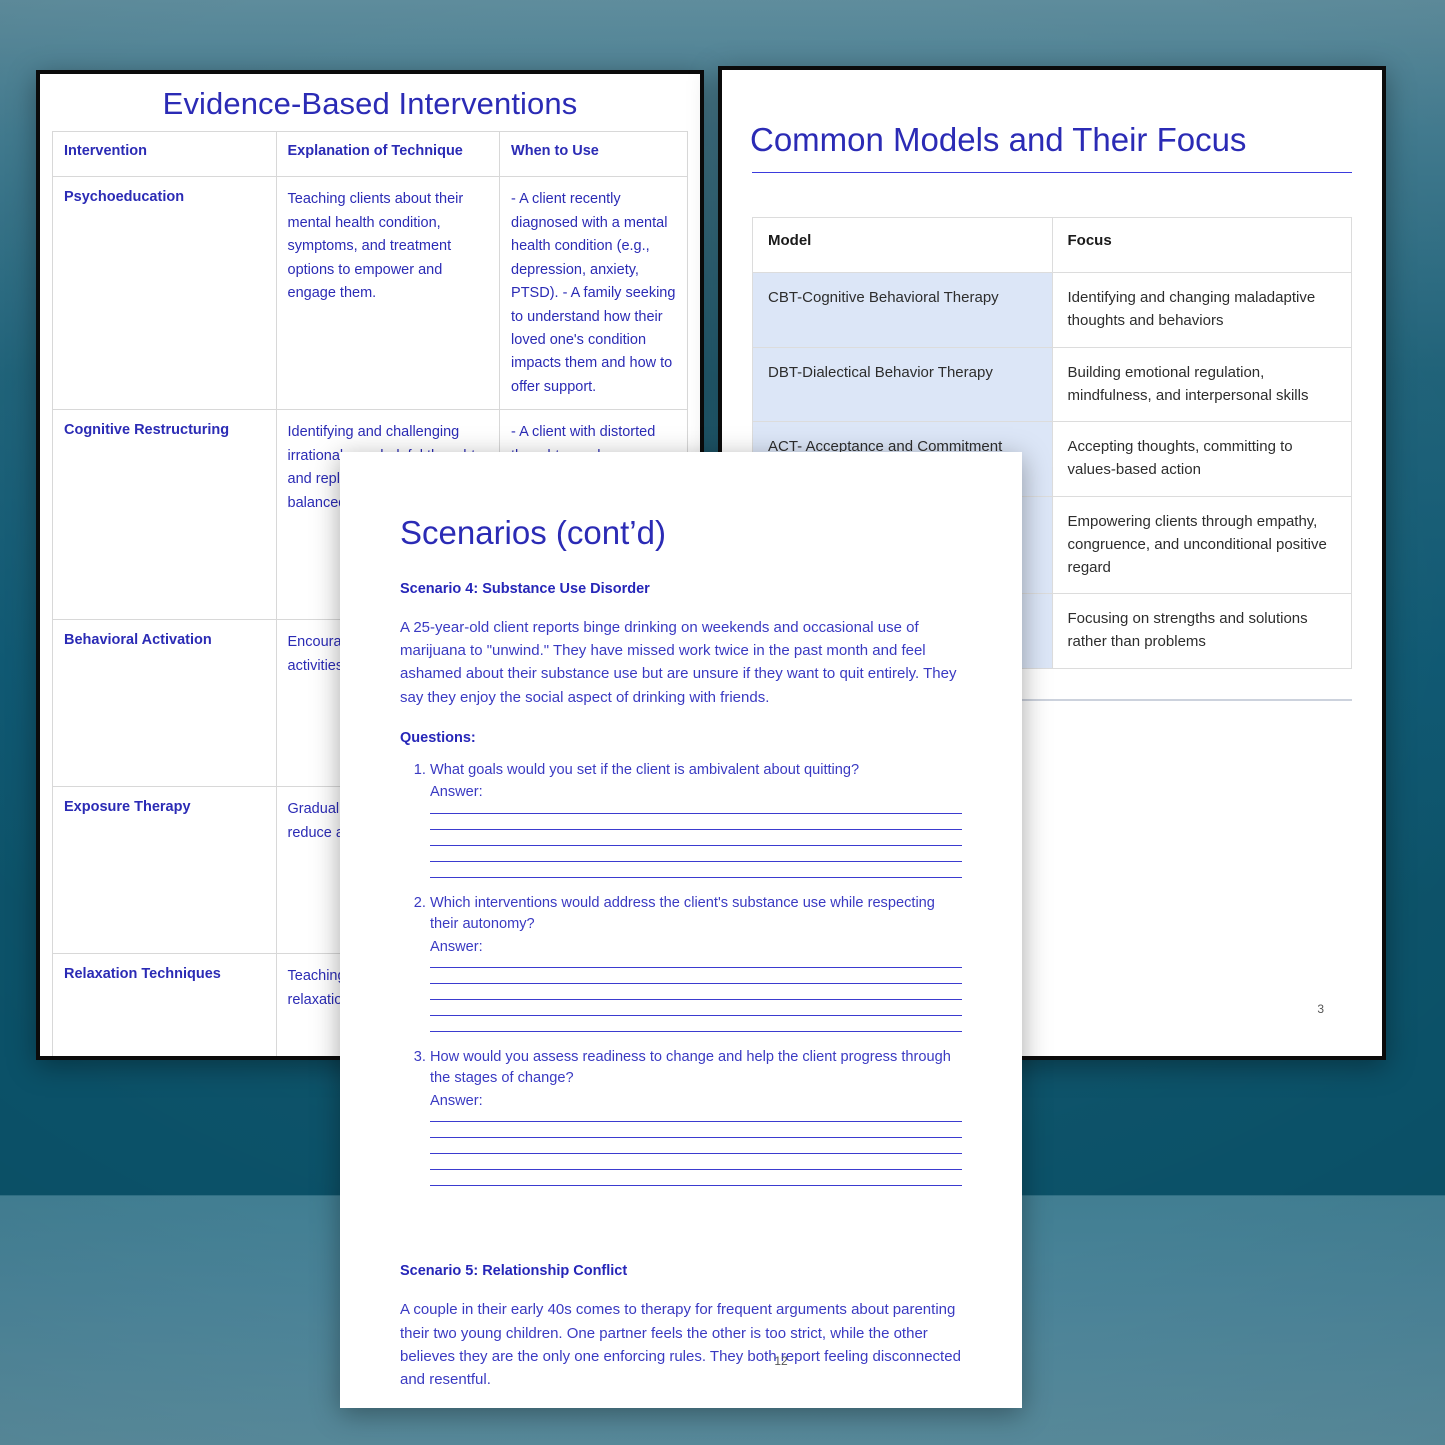 Image resolution: width=1445 pixels, height=1445 pixels. Describe the element at coordinates (533, 532) in the screenshot. I see `mid-doc-title: Scenarios (cont’d)` at that location.